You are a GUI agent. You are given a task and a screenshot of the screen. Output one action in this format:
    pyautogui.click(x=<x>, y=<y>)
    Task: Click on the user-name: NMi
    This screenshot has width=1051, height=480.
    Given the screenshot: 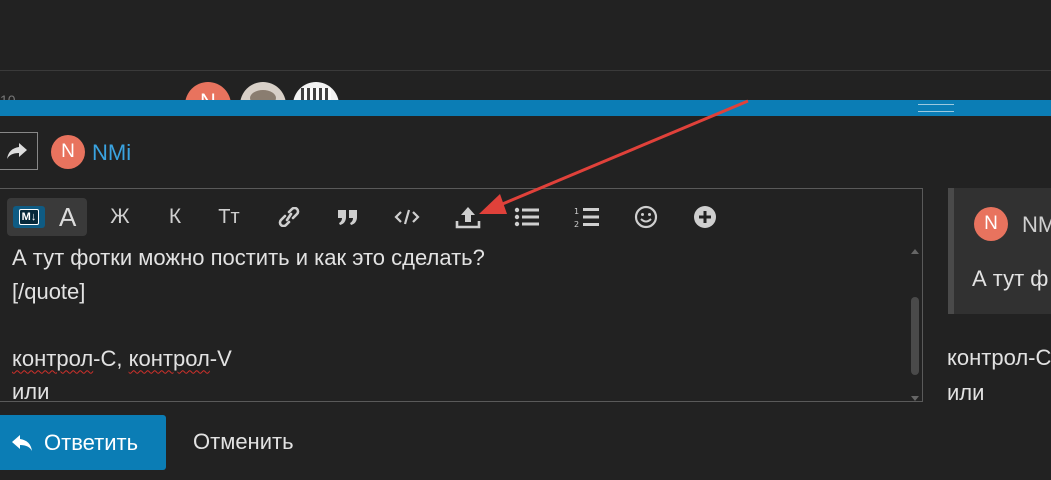 What is the action you would take?
    pyautogui.click(x=111, y=153)
    